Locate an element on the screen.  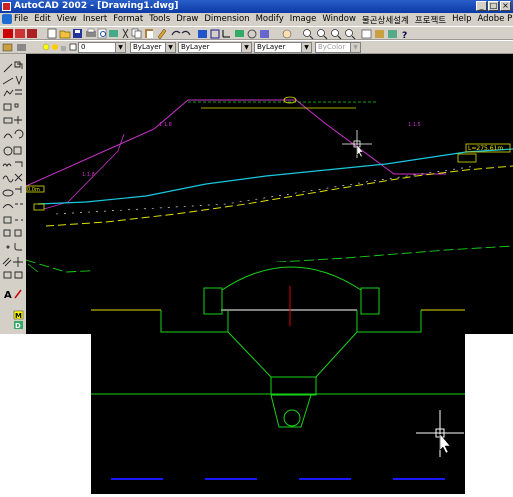
multiline-text-icon: A is located at coordinates (8, 295).